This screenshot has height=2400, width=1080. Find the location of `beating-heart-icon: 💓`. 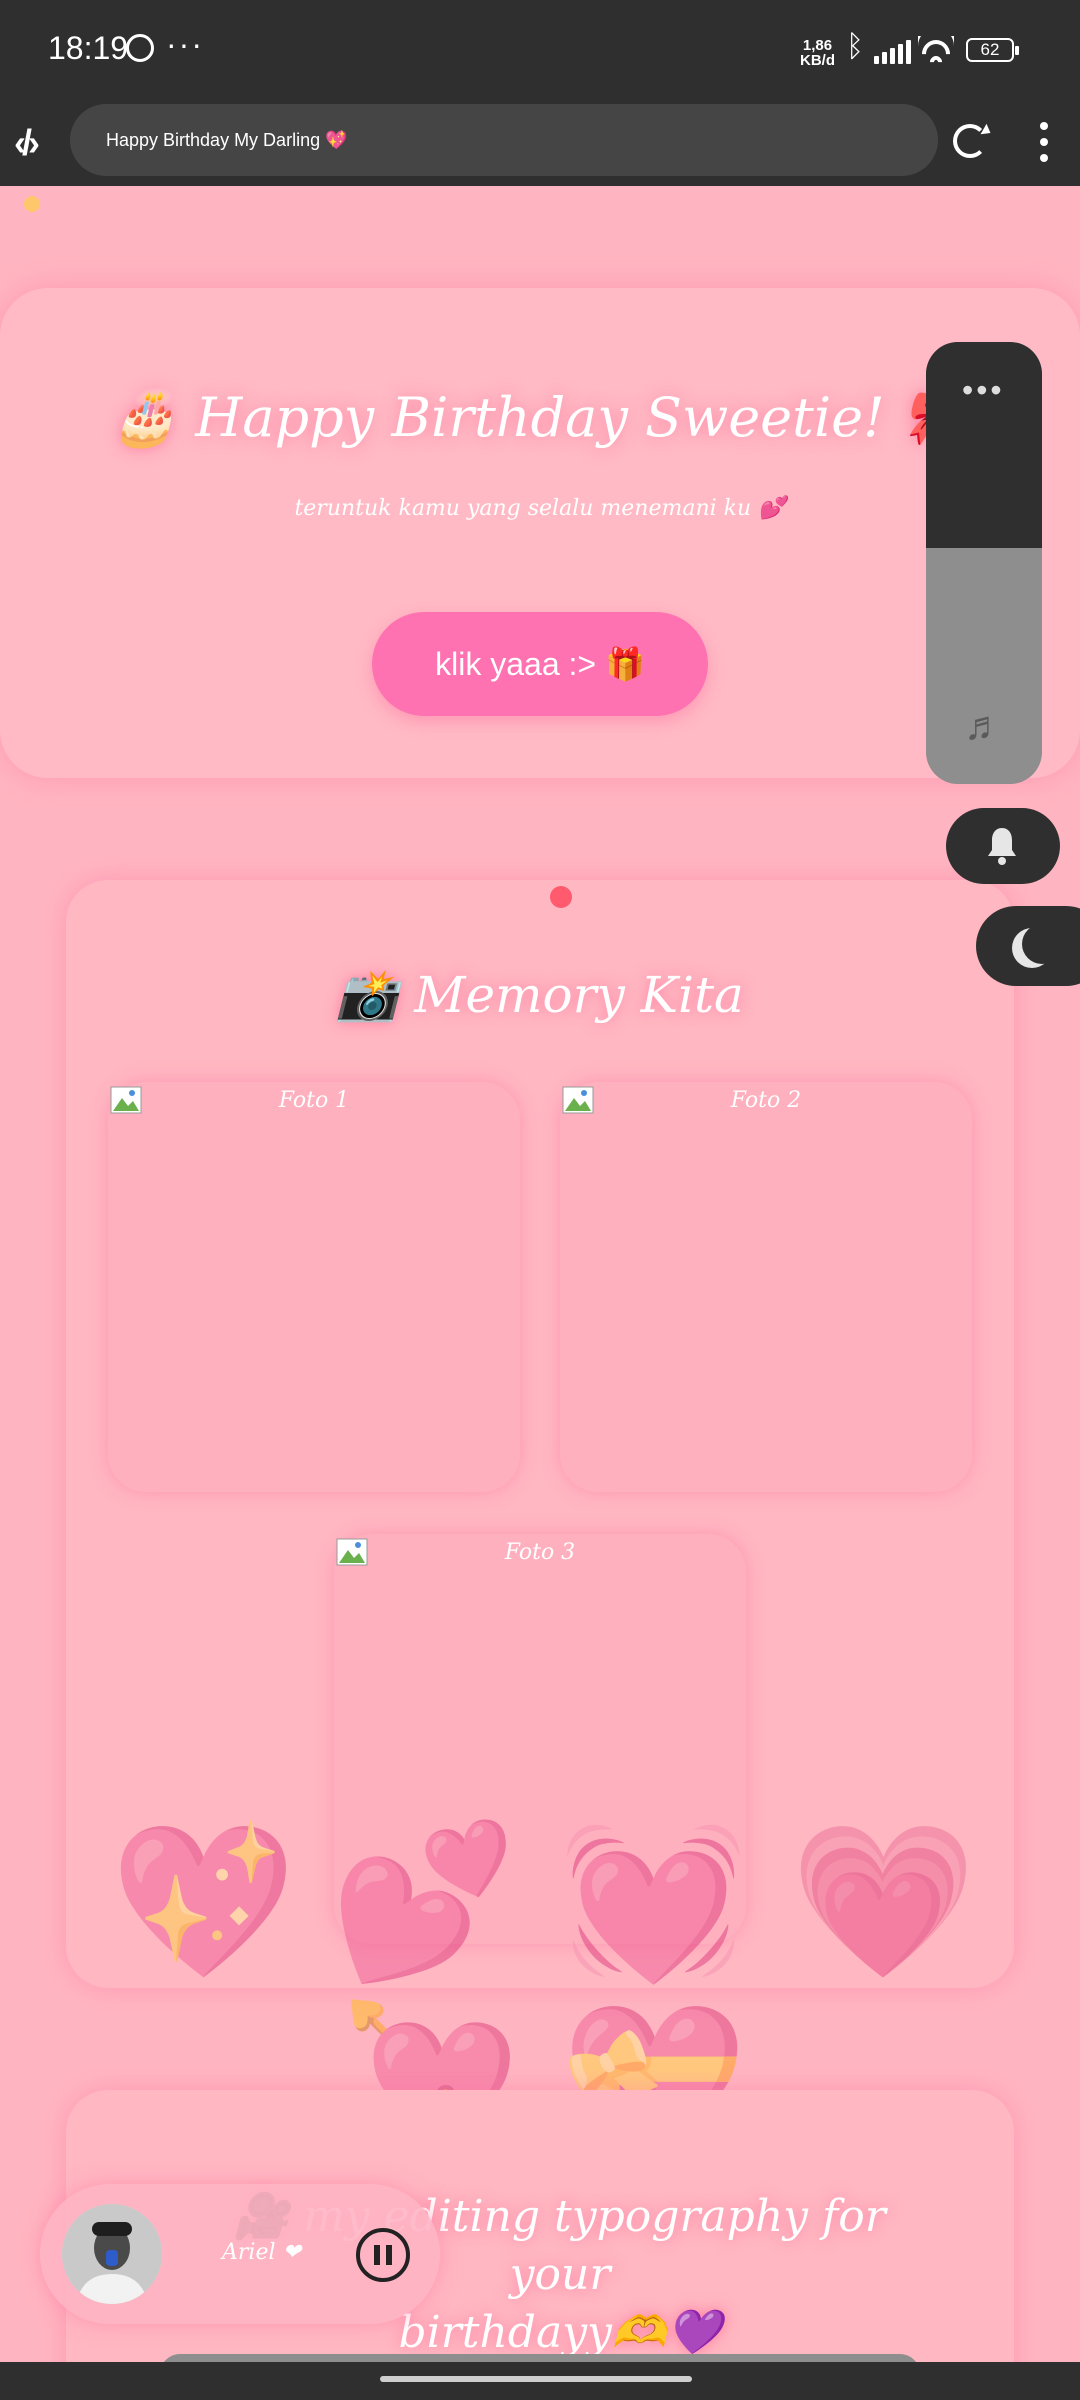

beating-heart-icon: 💓 is located at coordinates (653, 1901).